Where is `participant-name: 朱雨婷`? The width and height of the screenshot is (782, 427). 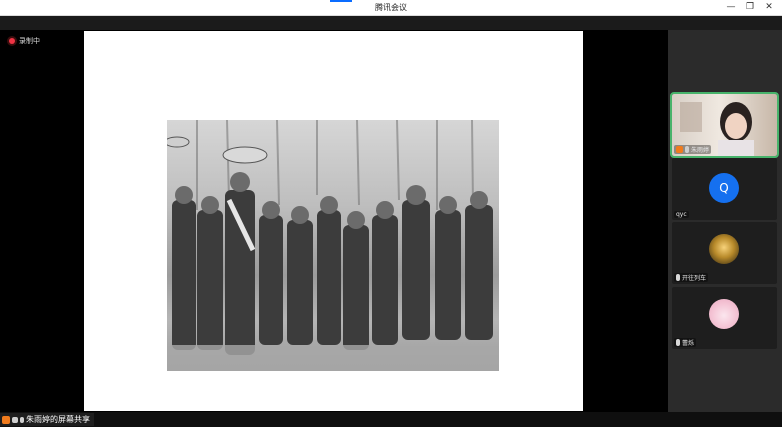
participant-name: 朱雨婷 is located at coordinates (700, 150).